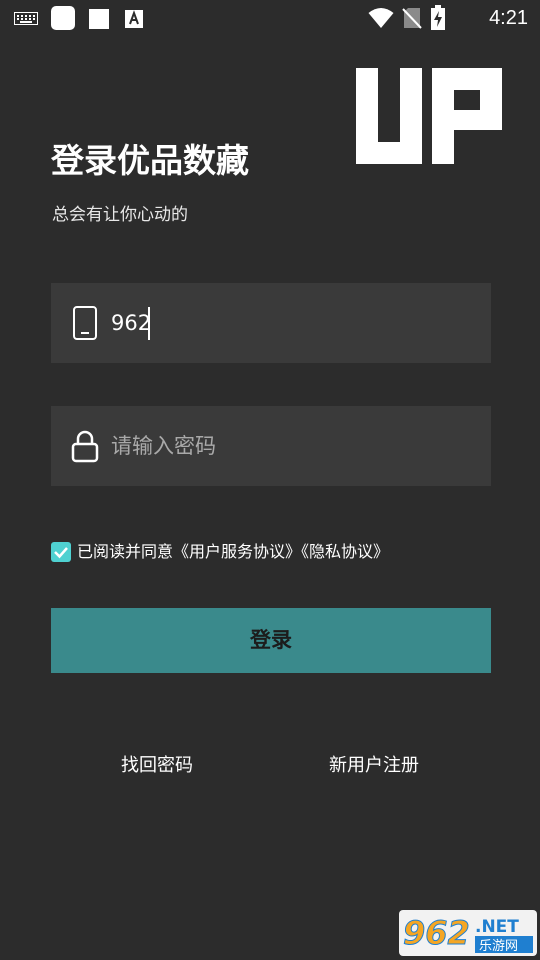 Image resolution: width=540 pixels, height=960 pixels. I want to click on forgot-password-link: 找回密码, so click(157, 764).